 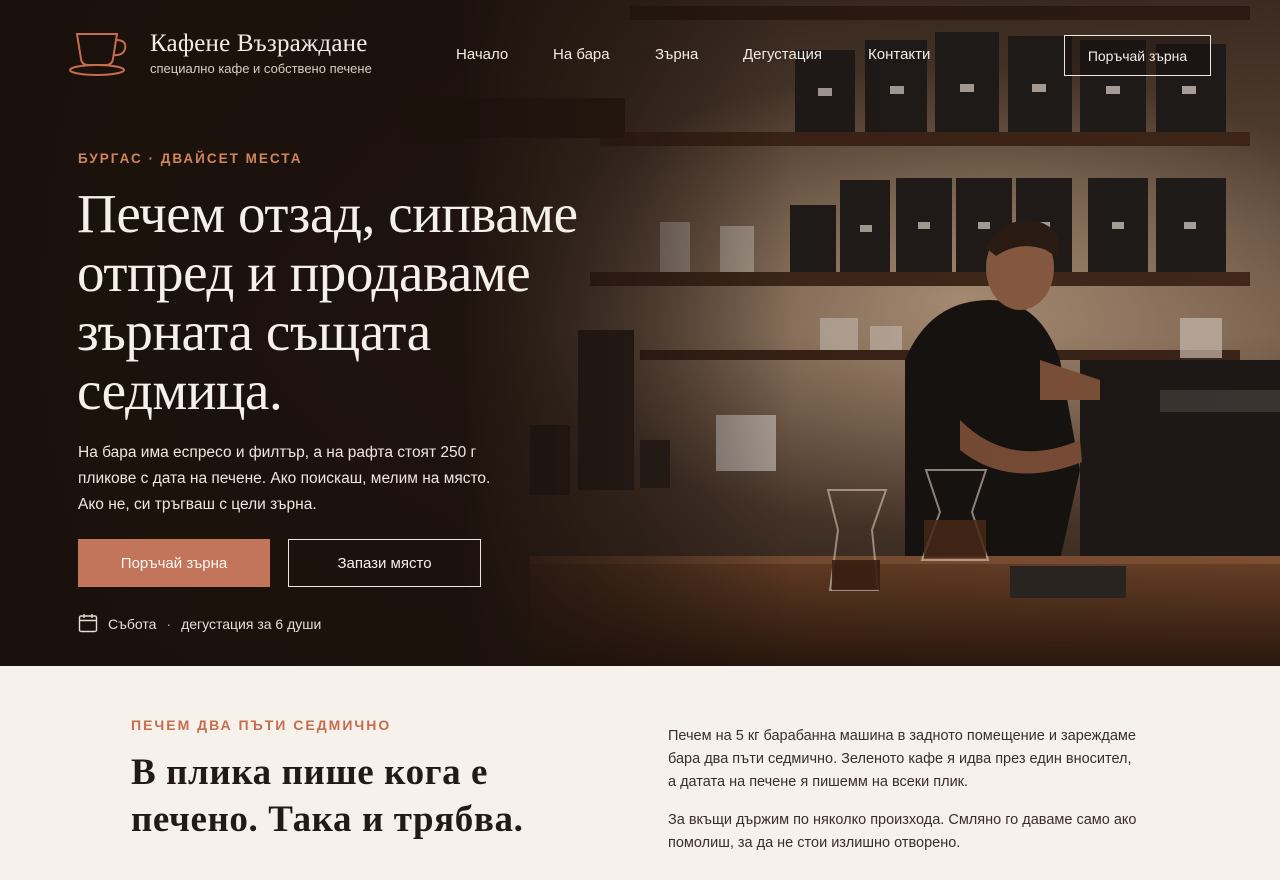 What do you see at coordinates (259, 44) in the screenshot?
I see `brand-name: Кафене Възраждане` at bounding box center [259, 44].